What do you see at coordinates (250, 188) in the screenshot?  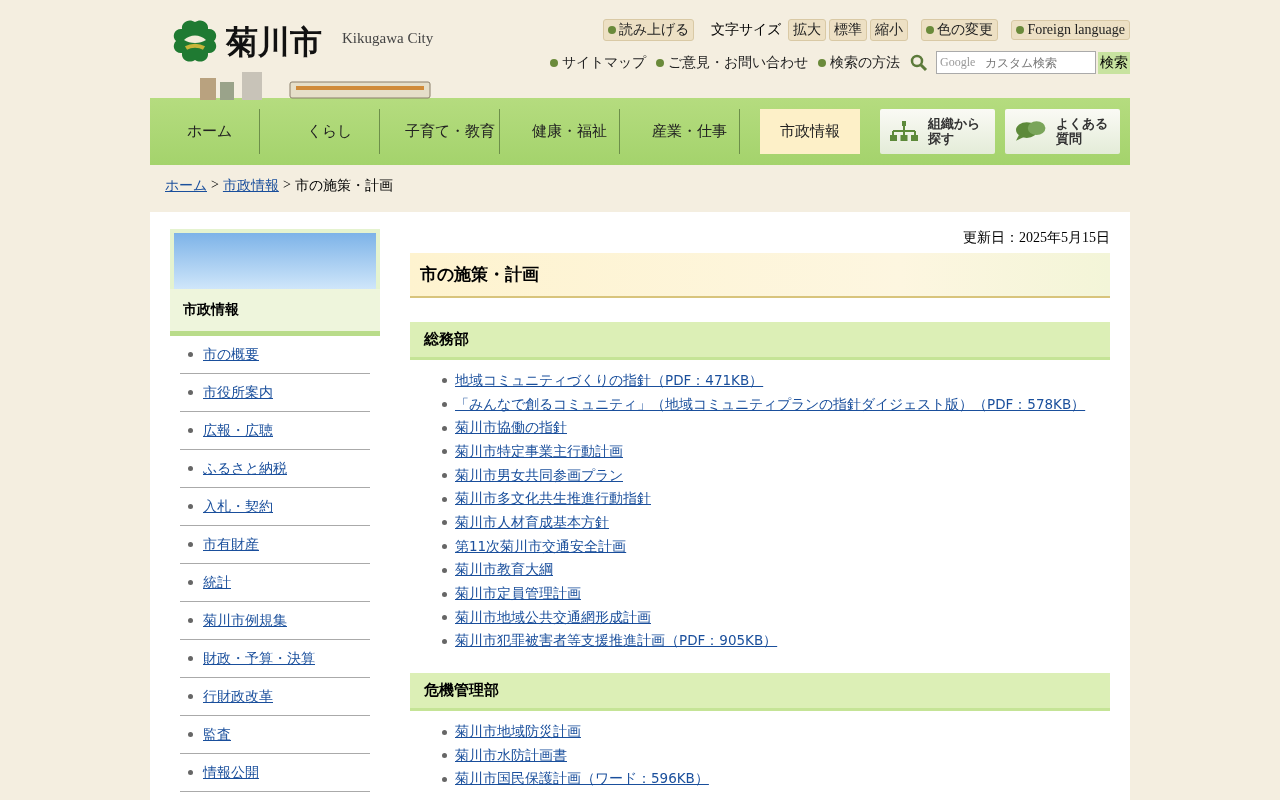 I see `breadcrumb-link: 市政情報` at bounding box center [250, 188].